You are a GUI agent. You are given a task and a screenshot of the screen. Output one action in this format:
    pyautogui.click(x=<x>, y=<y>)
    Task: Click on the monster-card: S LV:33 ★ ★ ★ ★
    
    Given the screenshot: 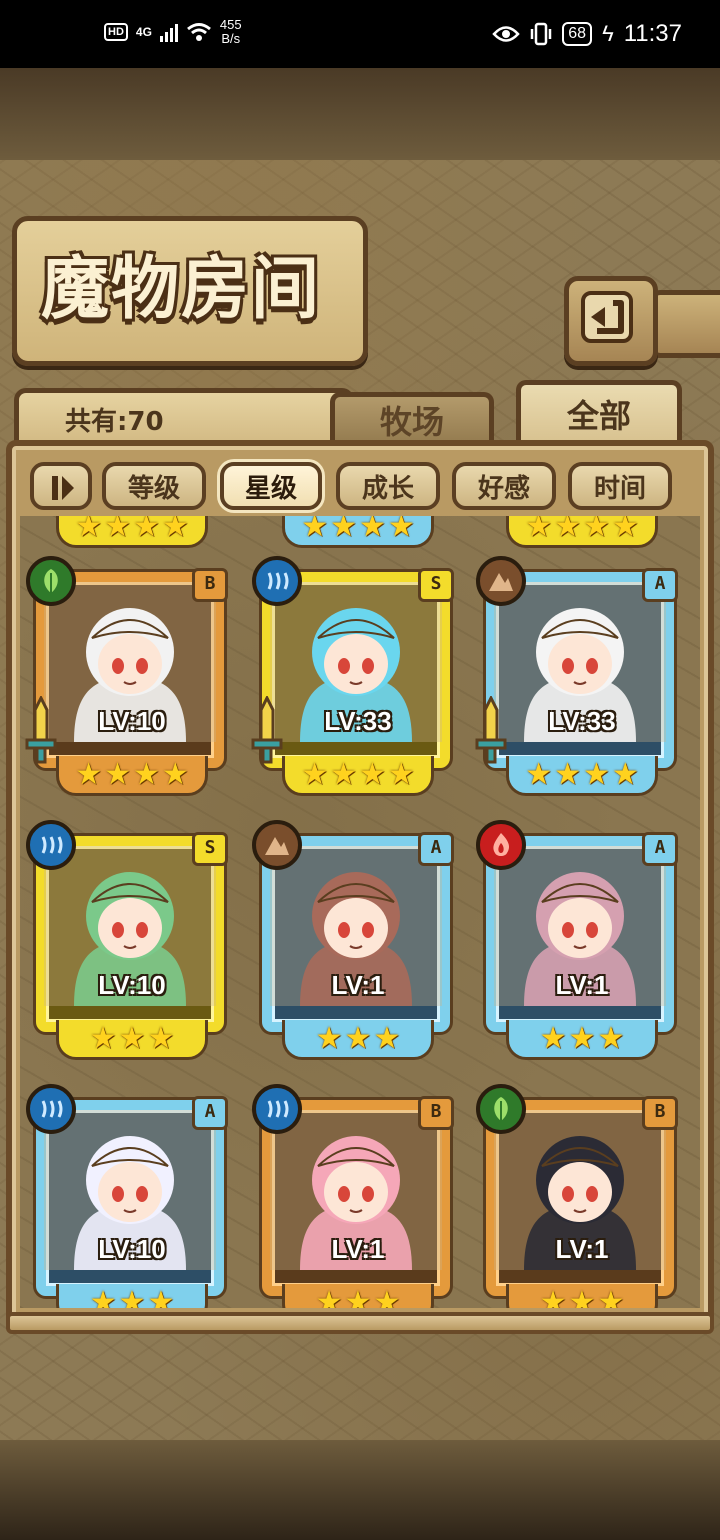 What is the action you would take?
    pyautogui.click(x=355, y=676)
    